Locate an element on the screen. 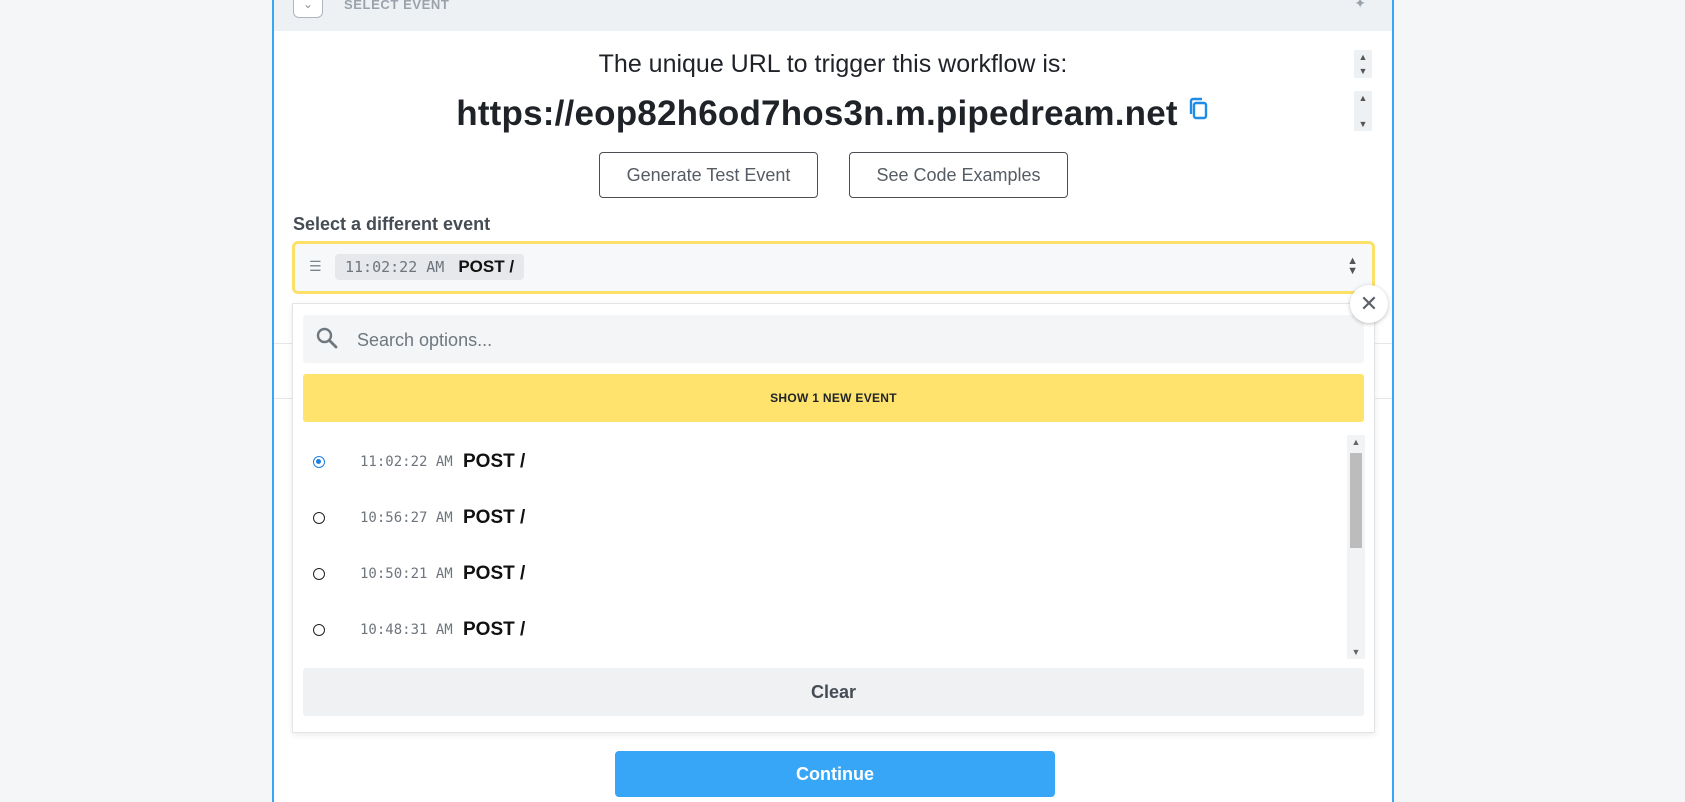  scroll-arrows-caption: ▲ ▼ is located at coordinates (1363, 64).